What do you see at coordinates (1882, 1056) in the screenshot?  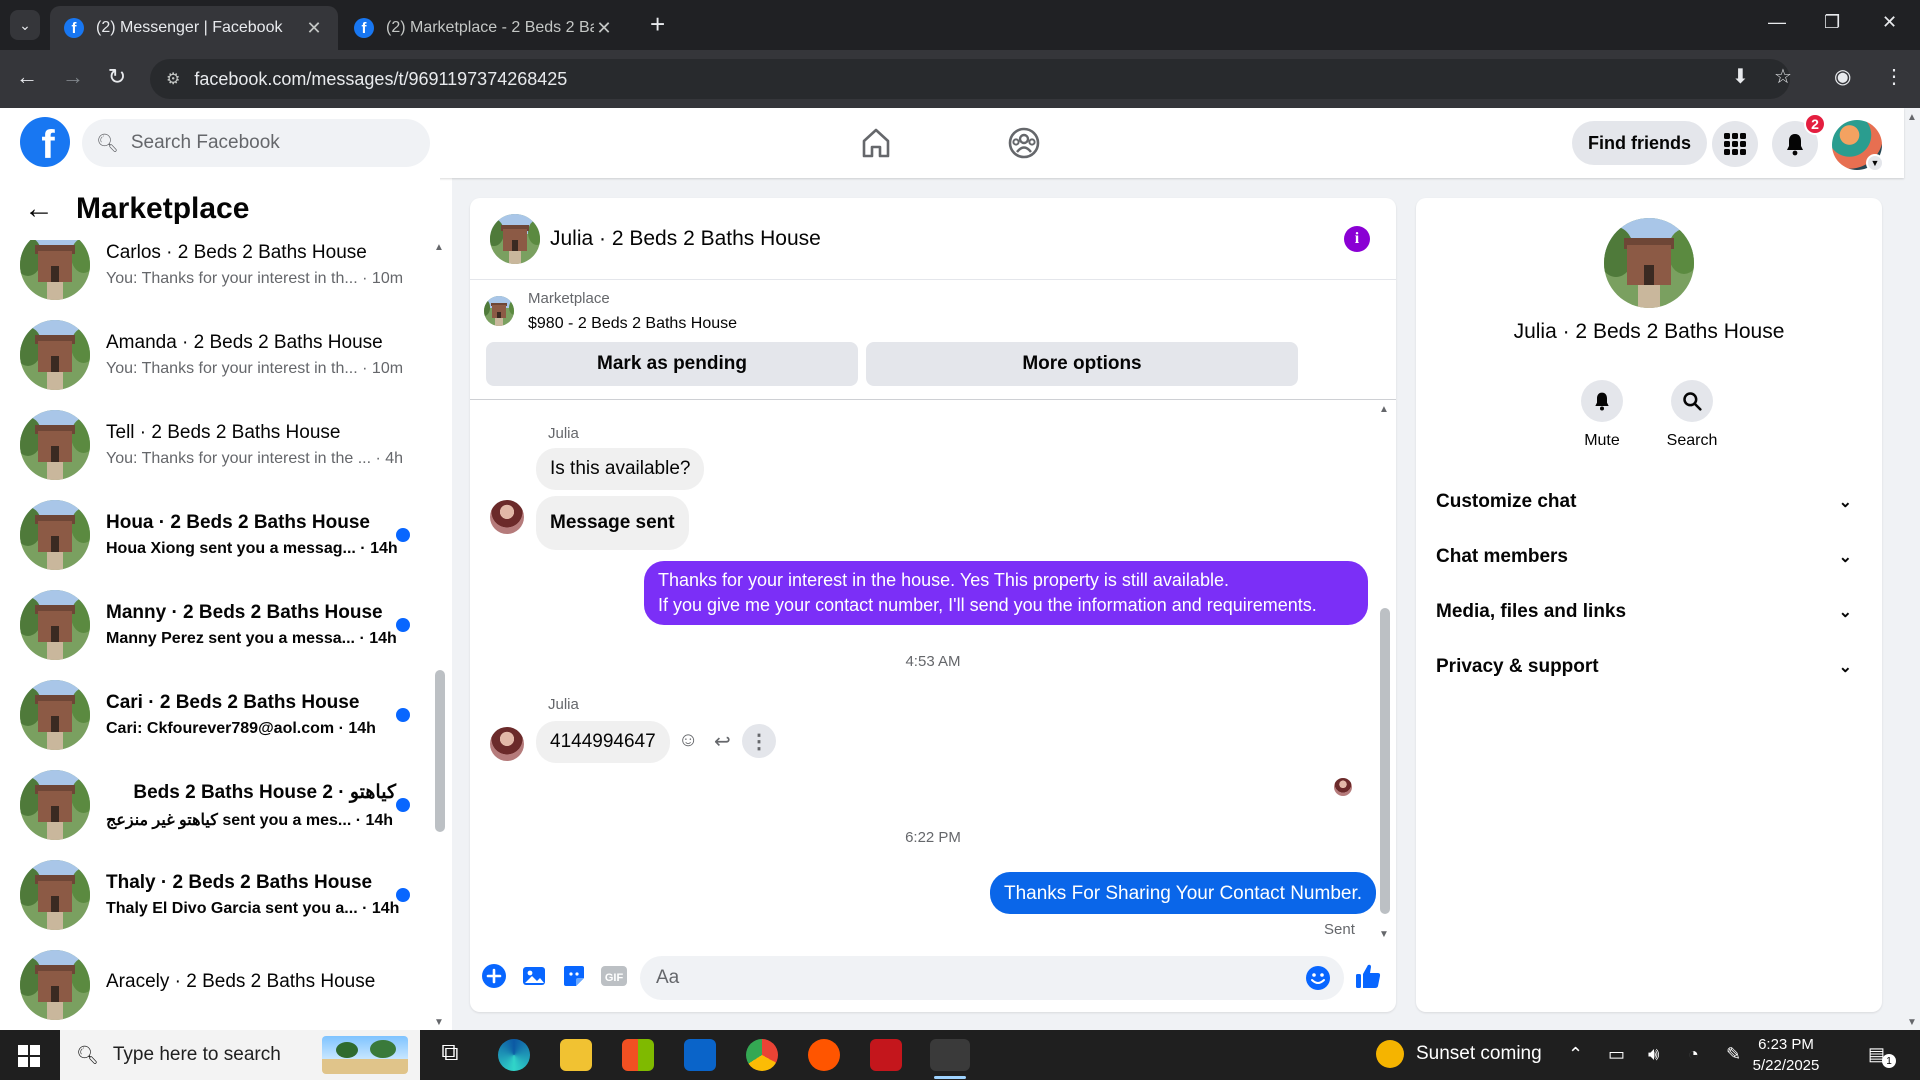 I see `notification-center-icon: ▤ 1` at bounding box center [1882, 1056].